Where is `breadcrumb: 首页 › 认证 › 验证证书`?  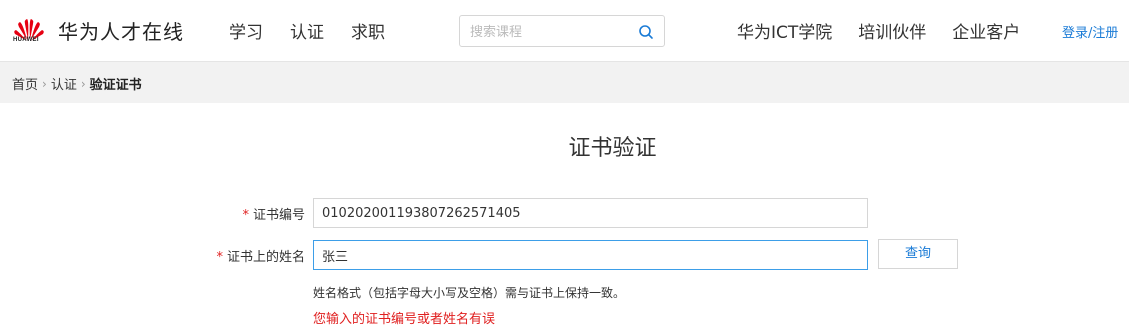
breadcrumb: 首页 › 认证 › 验证证书 is located at coordinates (77, 84).